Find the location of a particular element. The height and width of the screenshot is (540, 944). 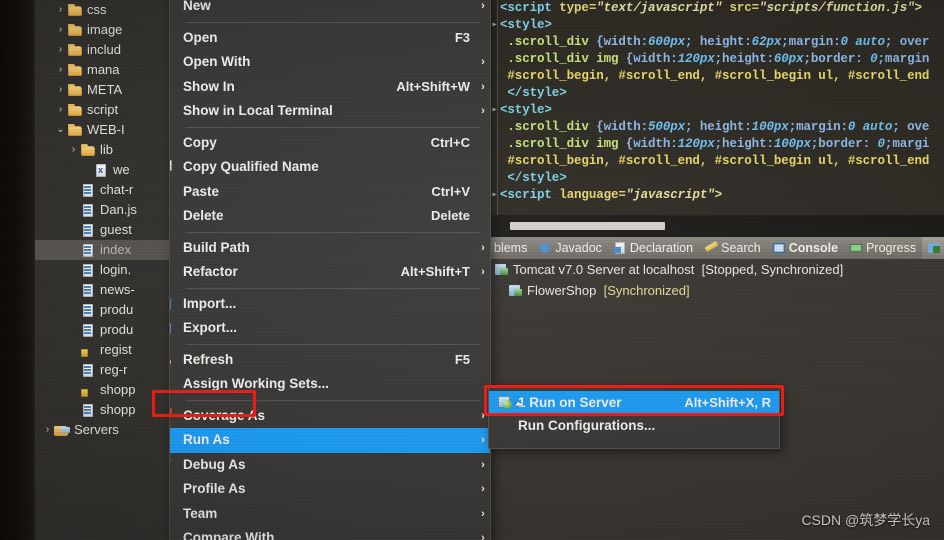

tree-item-label: chat-r is located at coordinates (117, 189).